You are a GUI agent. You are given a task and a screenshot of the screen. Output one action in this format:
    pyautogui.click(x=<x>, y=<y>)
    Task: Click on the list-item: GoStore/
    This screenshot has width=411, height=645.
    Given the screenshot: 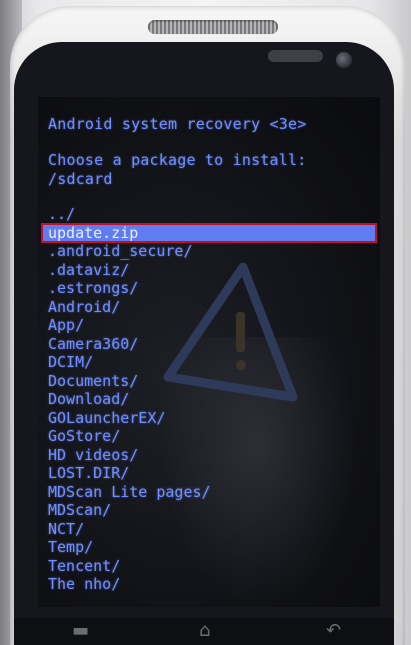 What is the action you would take?
    pyautogui.click(x=209, y=436)
    